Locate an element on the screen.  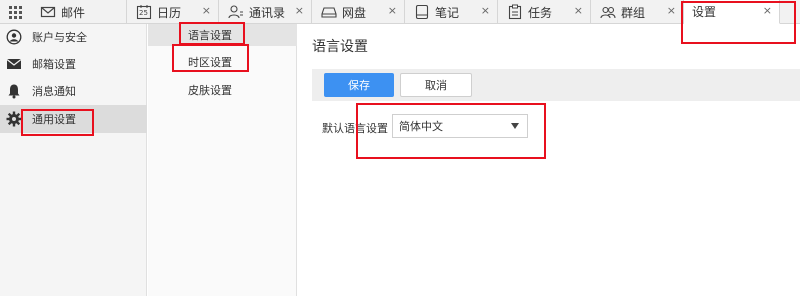
tab-label: 网盘 is located at coordinates (354, 12).